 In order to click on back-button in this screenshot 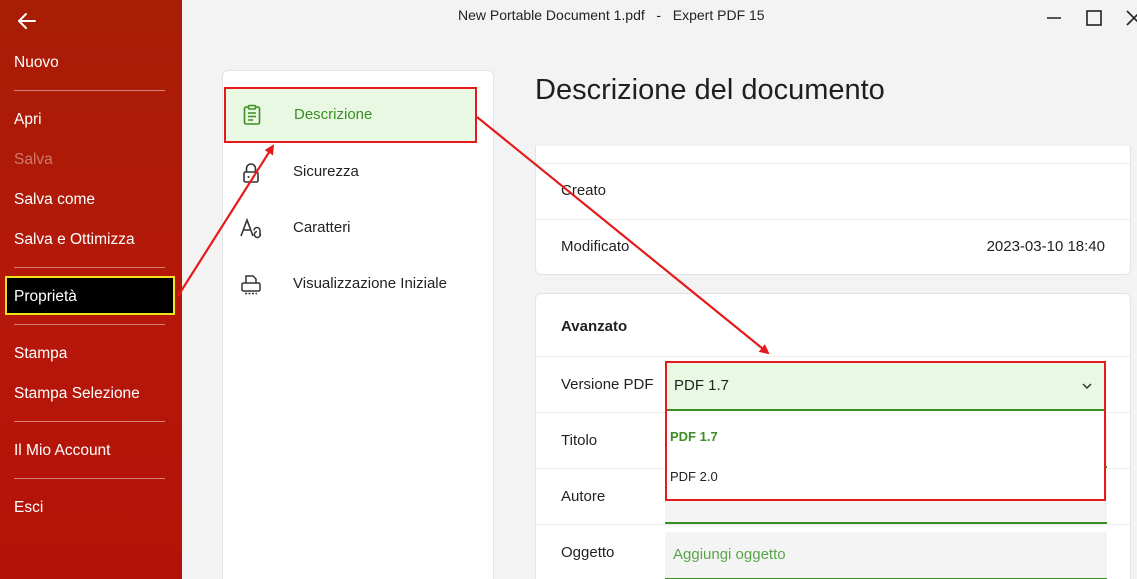, I will do `click(27, 21)`.